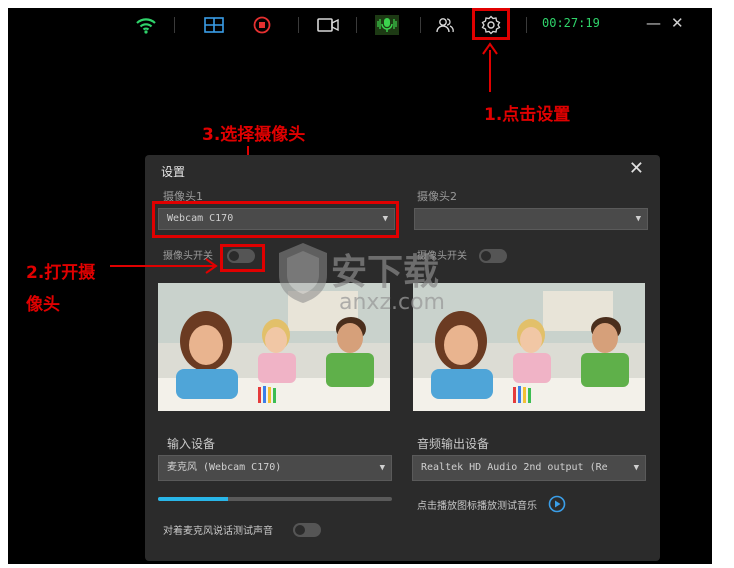 The width and height of the screenshot is (734, 568). What do you see at coordinates (173, 172) in the screenshot?
I see `dialog-title: 设置` at bounding box center [173, 172].